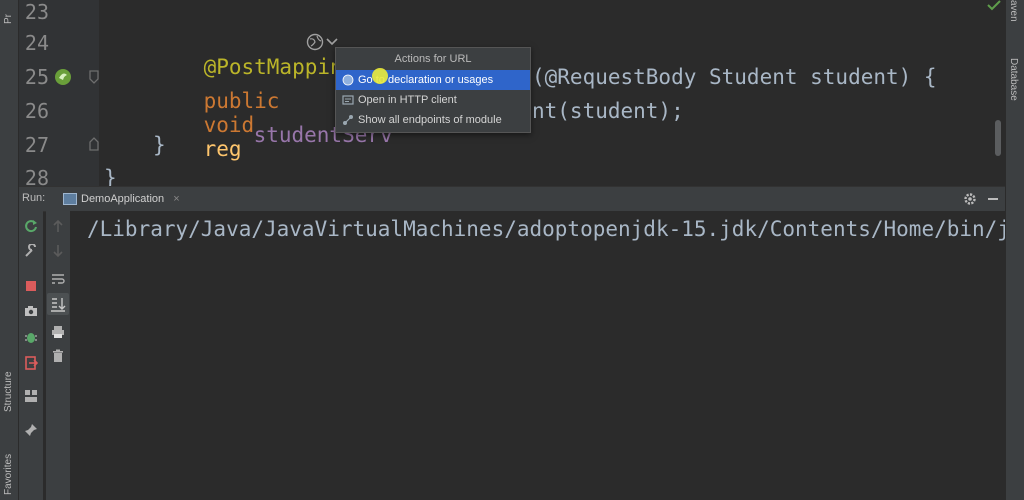  I want to click on line-number: 28, so click(36, 176).